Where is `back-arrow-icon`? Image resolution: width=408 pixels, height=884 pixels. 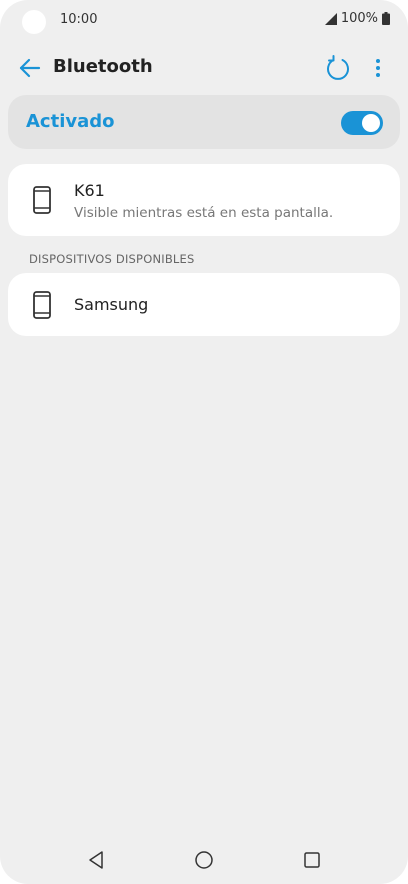
back-arrow-icon is located at coordinates (30, 68).